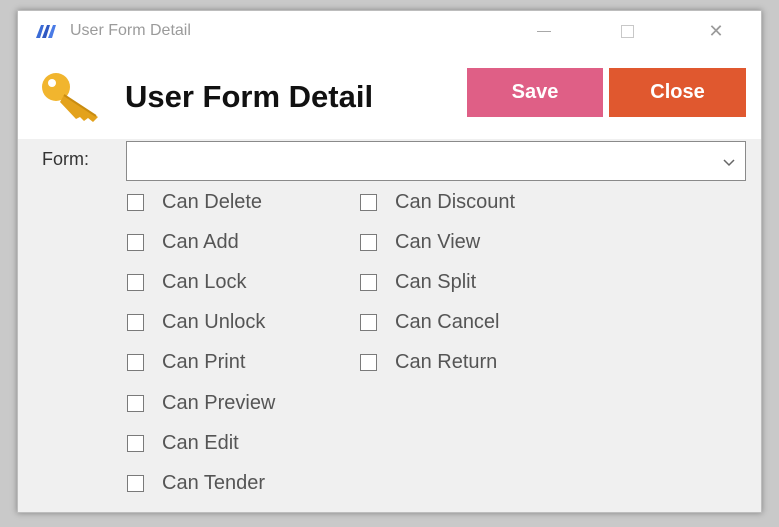  I want to click on checkbox-can-edit: Can Edit, so click(183, 443).